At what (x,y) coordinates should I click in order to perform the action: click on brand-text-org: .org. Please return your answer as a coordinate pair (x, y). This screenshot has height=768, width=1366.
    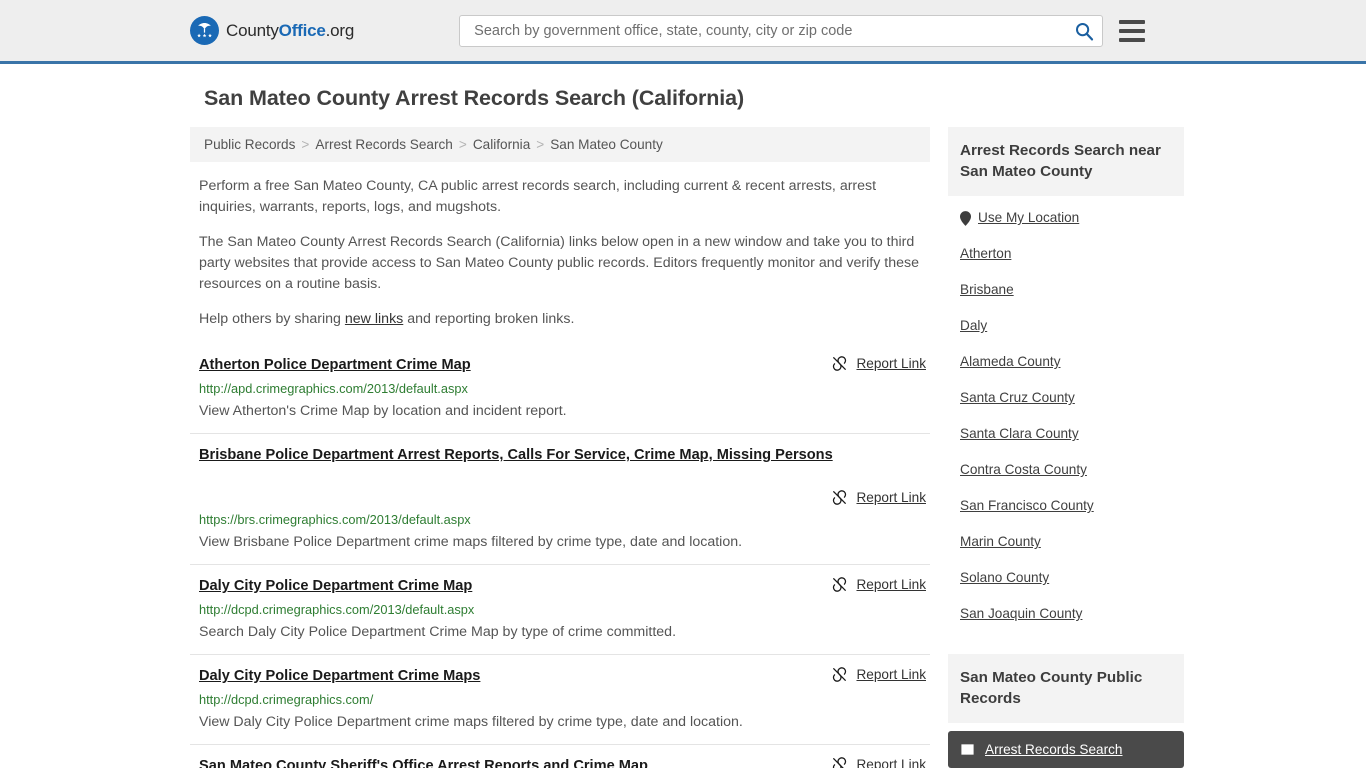
    Looking at the image, I should click on (340, 30).